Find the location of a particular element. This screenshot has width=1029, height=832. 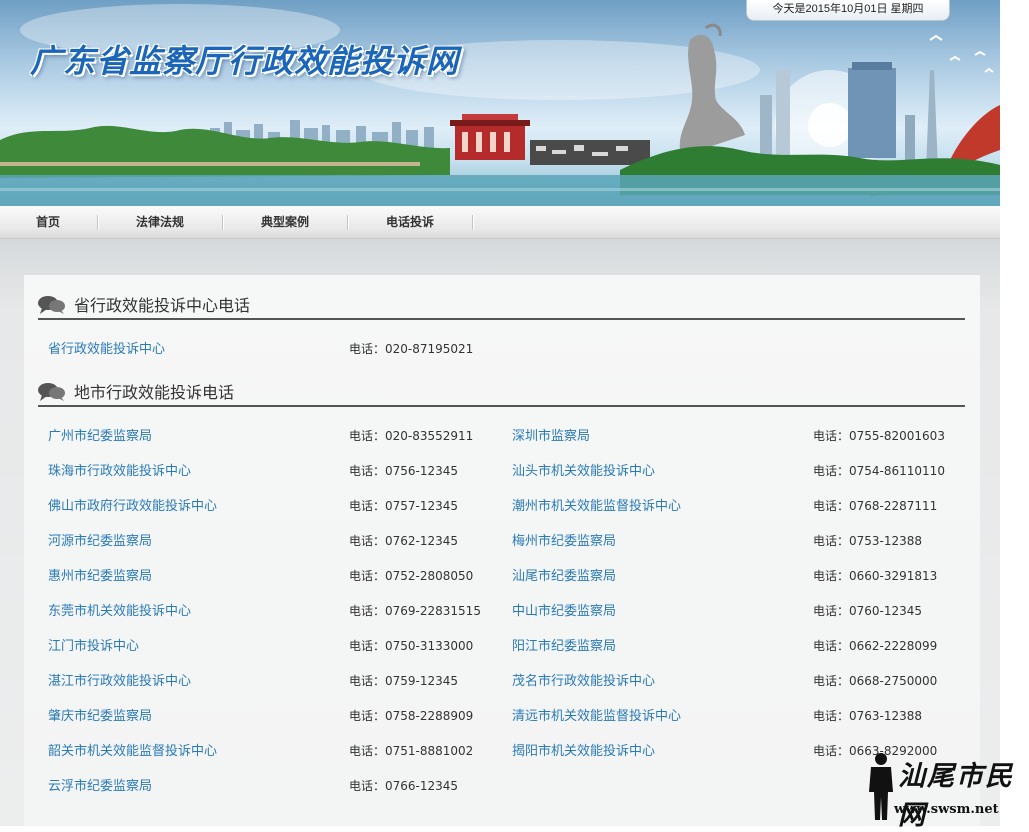

office-phone: 电话：0668-2750000 is located at coordinates (875, 681).